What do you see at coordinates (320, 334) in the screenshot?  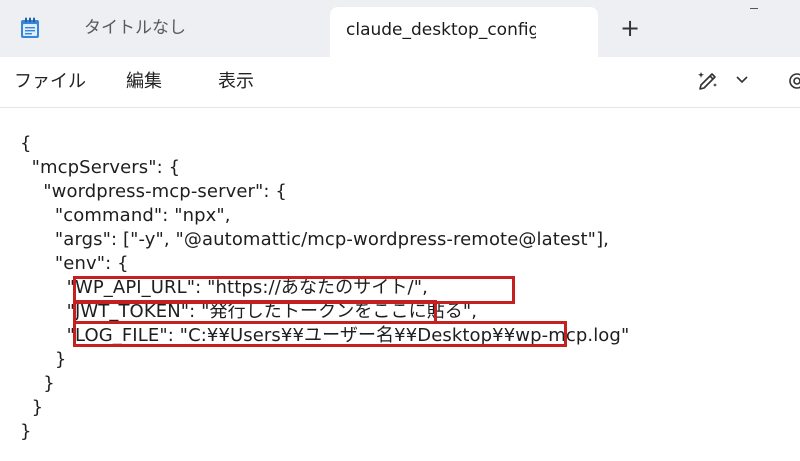 I see `highlight-box-log-file` at bounding box center [320, 334].